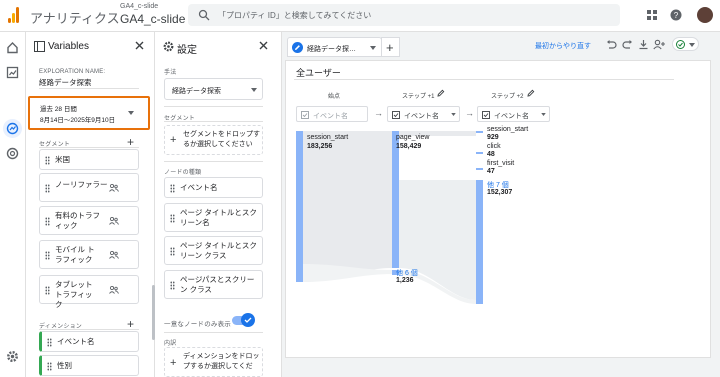 The height and width of the screenshot is (377, 720). Describe the element at coordinates (196, 91) in the screenshot. I see `technique-value: 経路データ探索` at that location.